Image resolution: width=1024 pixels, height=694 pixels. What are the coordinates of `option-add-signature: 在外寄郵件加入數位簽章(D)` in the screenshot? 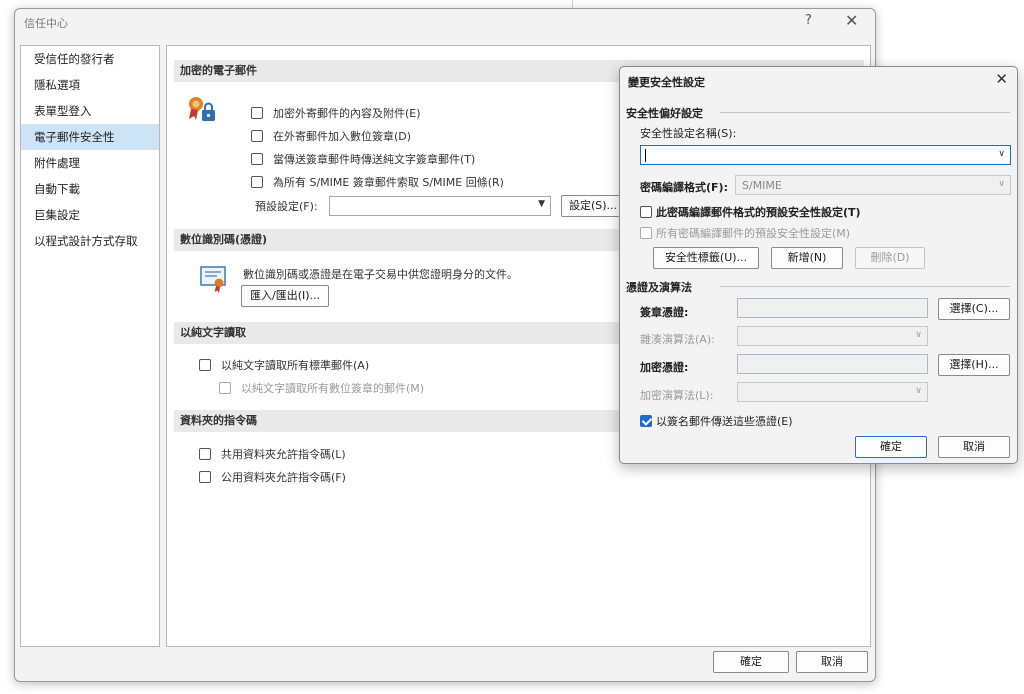 It's located at (331, 136).